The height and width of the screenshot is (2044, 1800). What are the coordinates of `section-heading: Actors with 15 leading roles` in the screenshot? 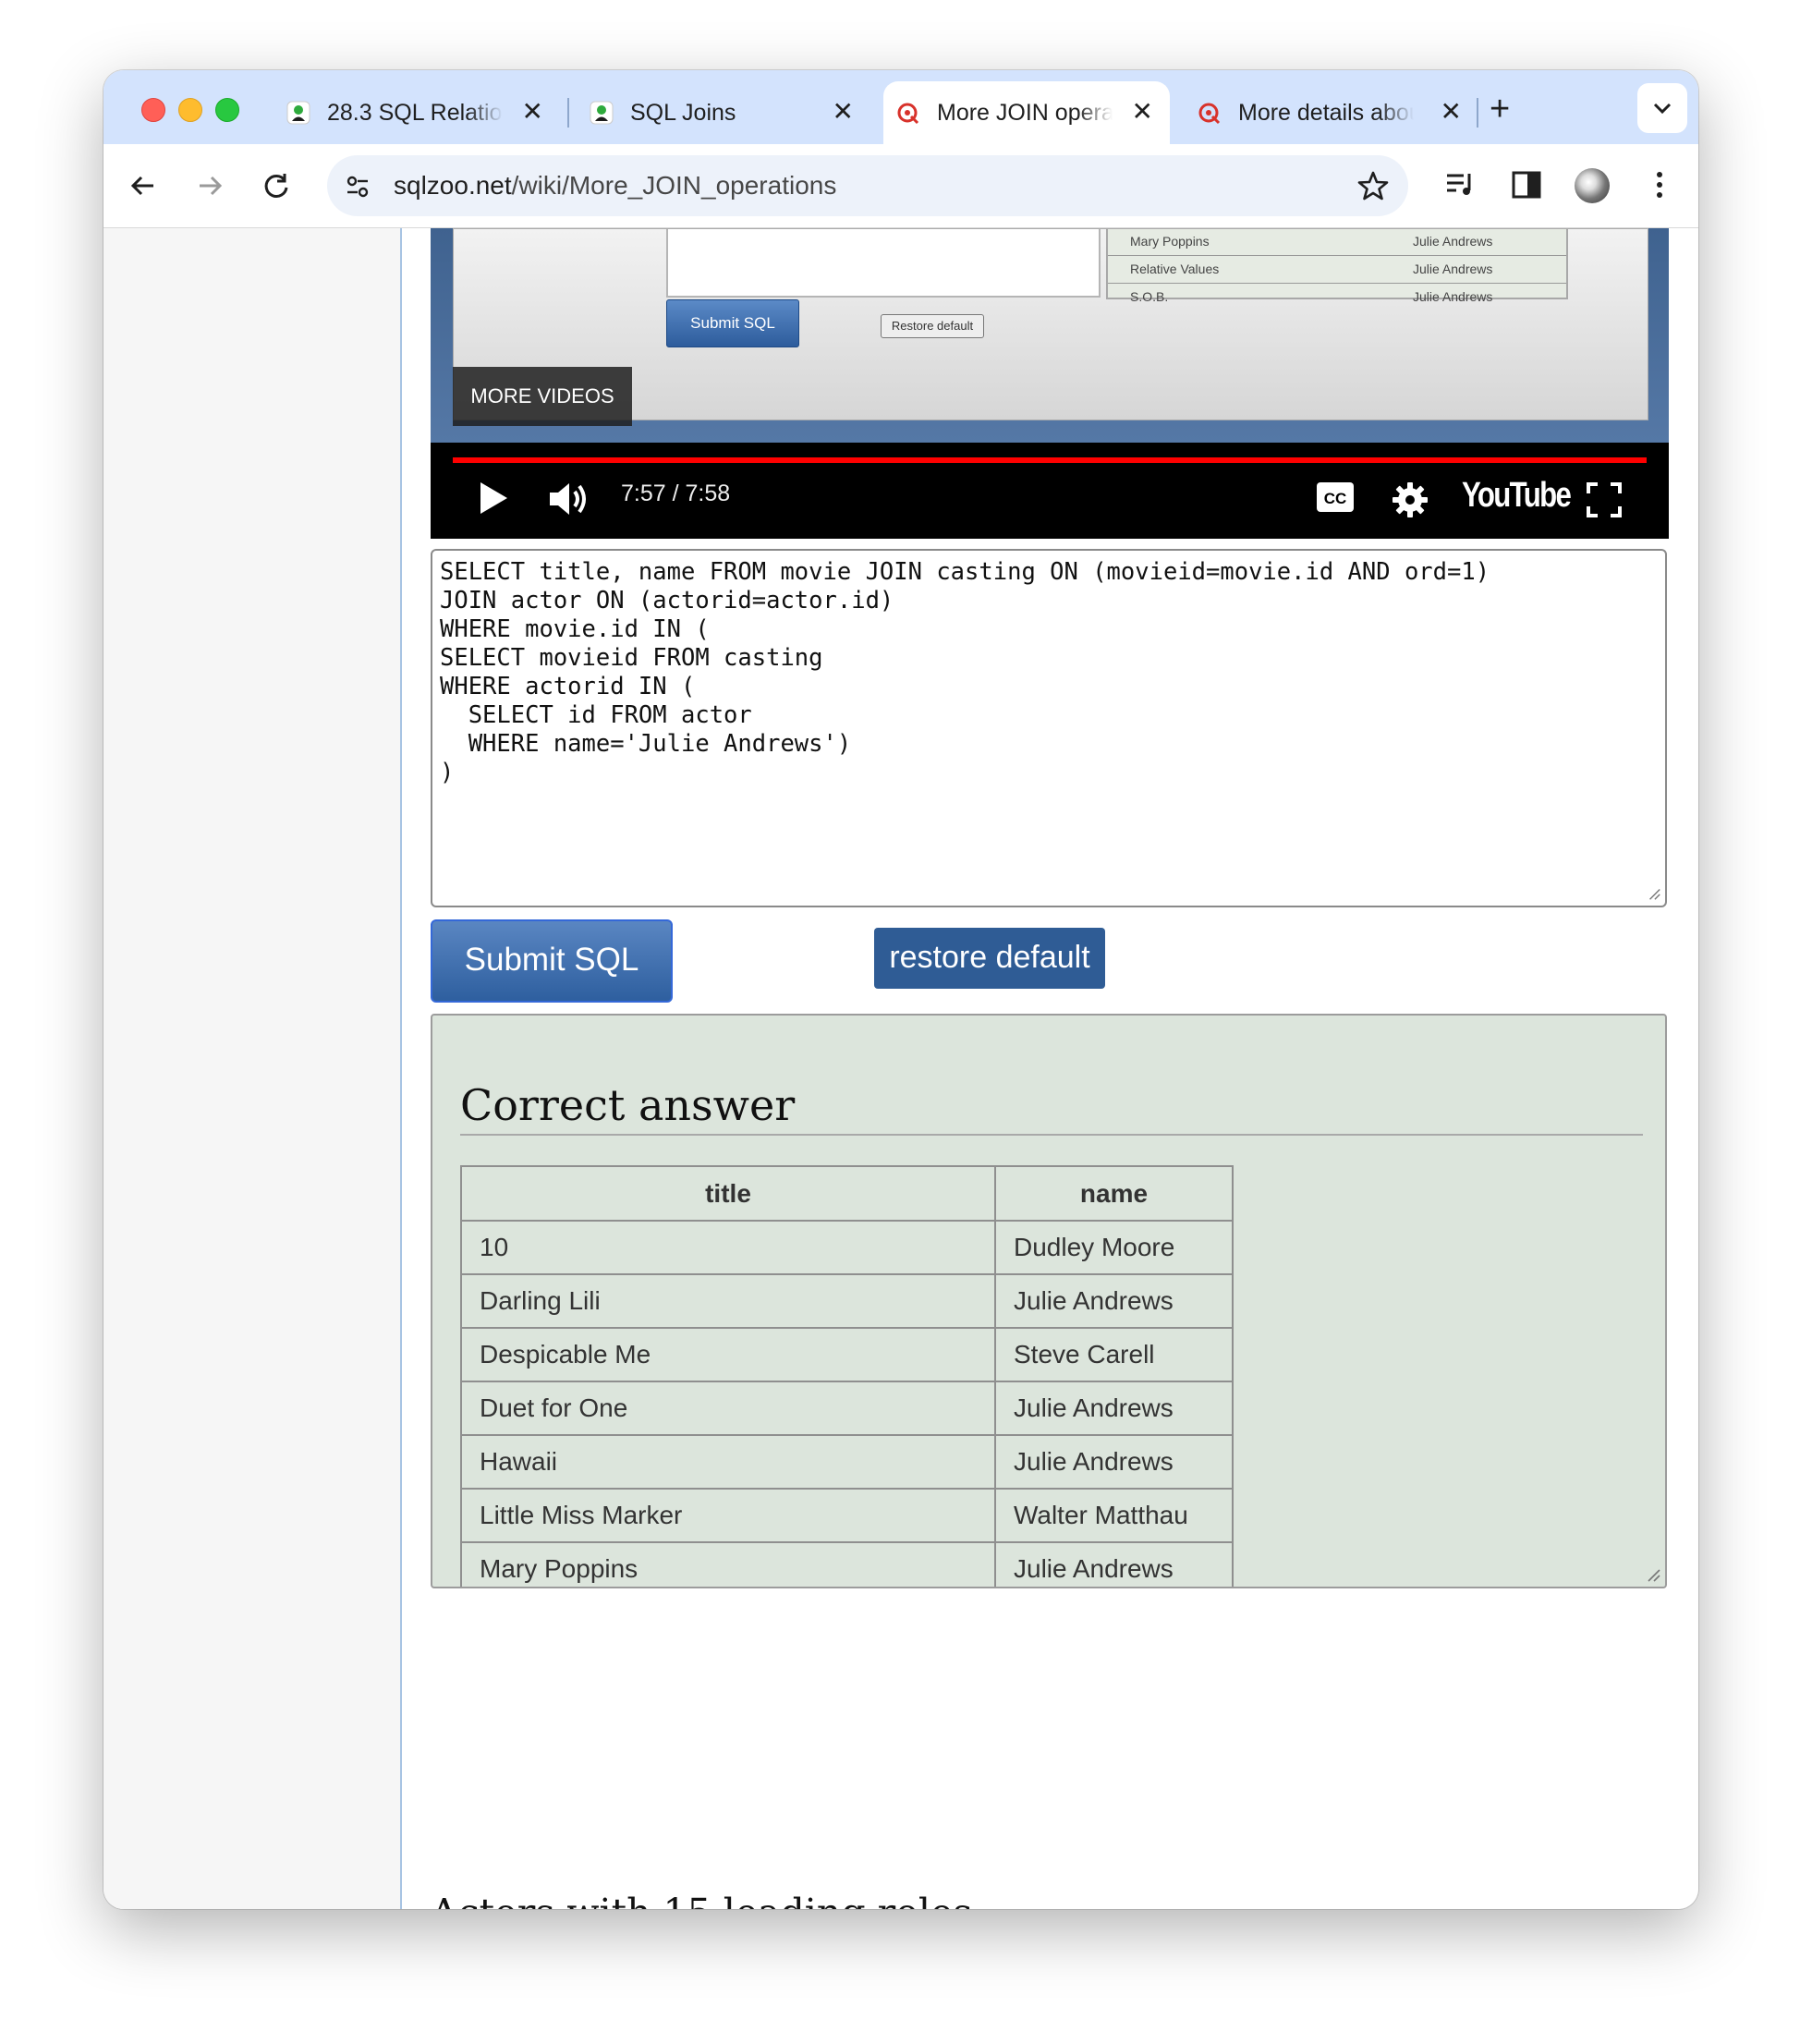 It's located at (1049, 1900).